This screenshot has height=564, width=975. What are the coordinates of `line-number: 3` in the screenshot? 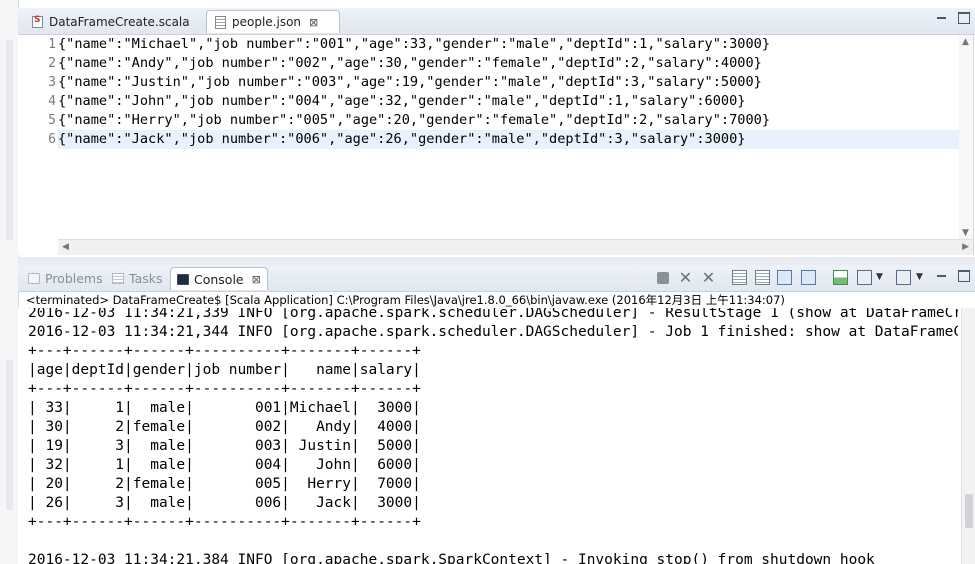 It's located at (52, 82).